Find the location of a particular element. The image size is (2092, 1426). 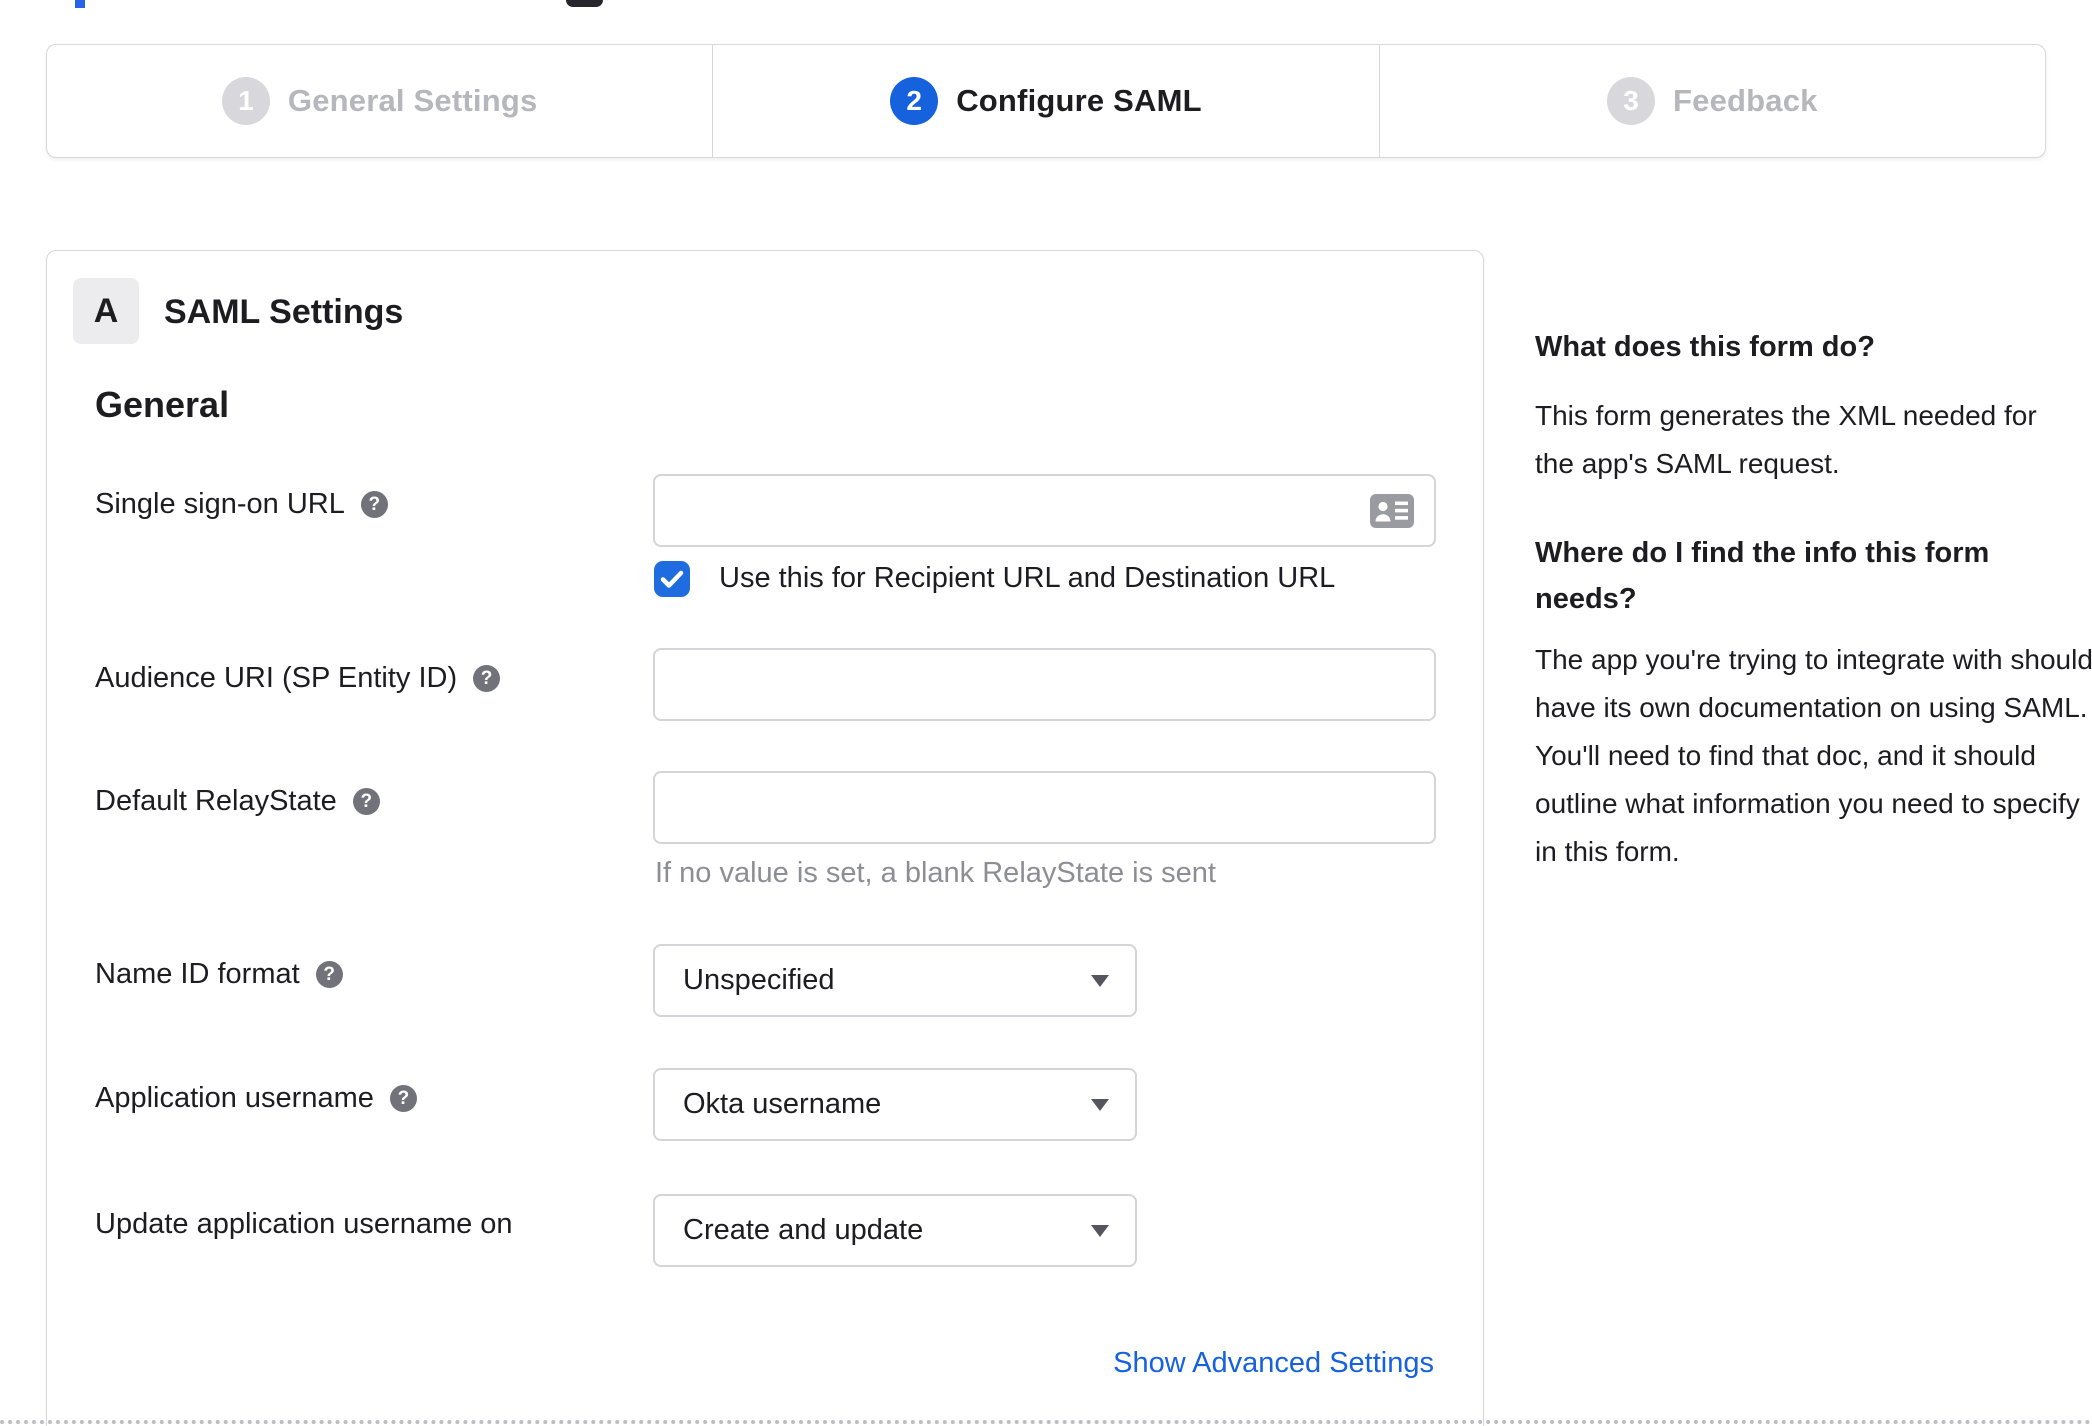

sso-url-input-wrap is located at coordinates (1044, 510).